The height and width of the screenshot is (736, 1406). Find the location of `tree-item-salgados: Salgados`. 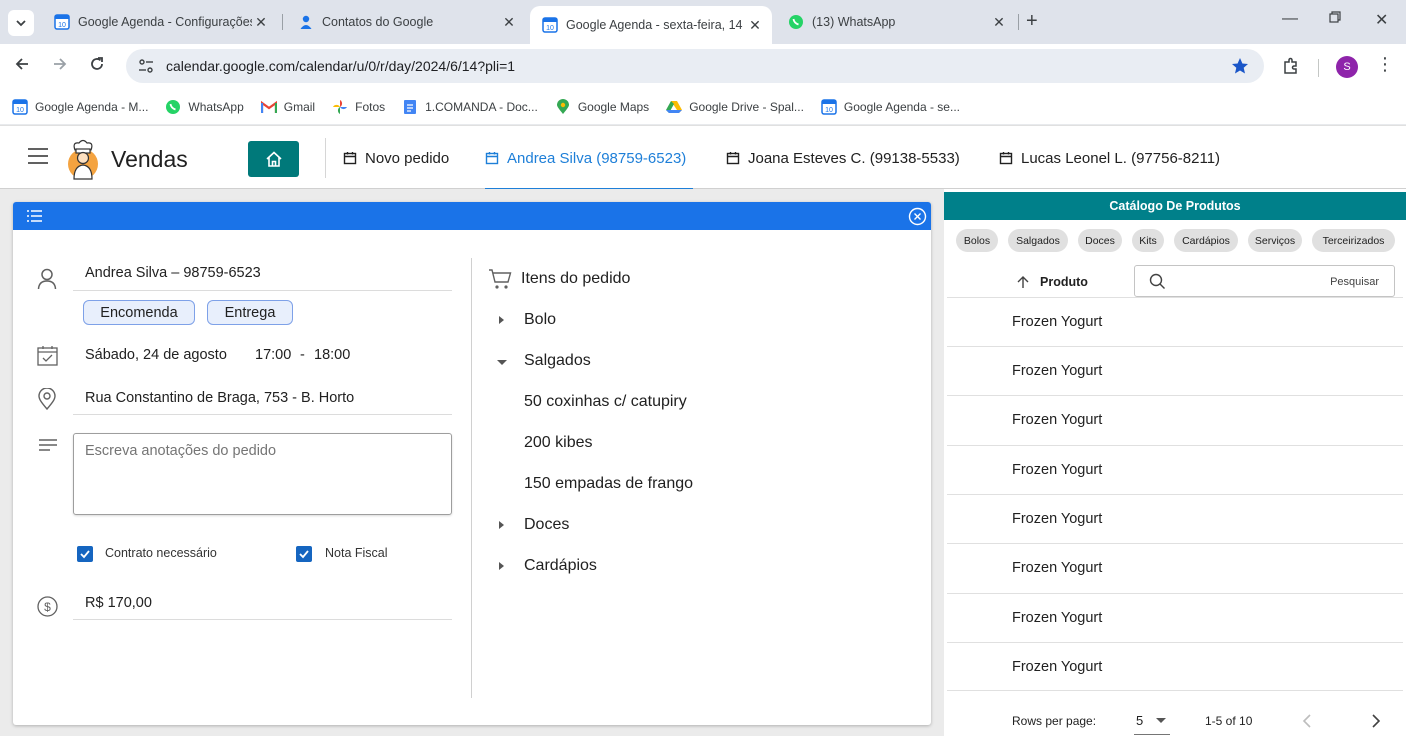

tree-item-salgados: Salgados is located at coordinates (557, 361).